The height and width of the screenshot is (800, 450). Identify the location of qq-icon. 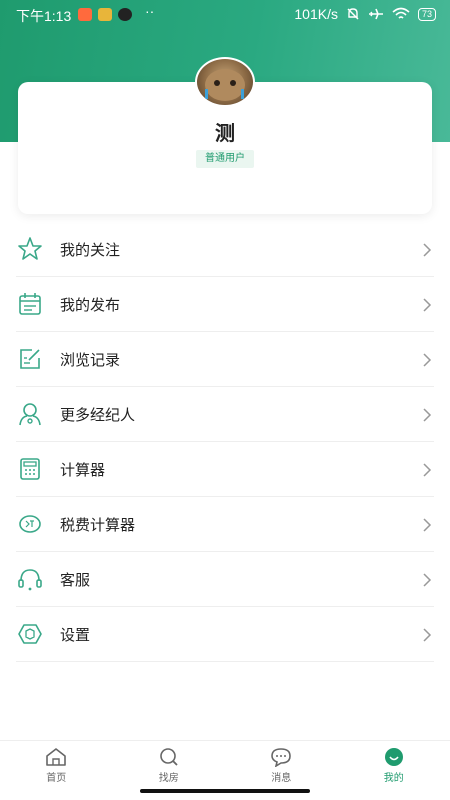
(125, 14).